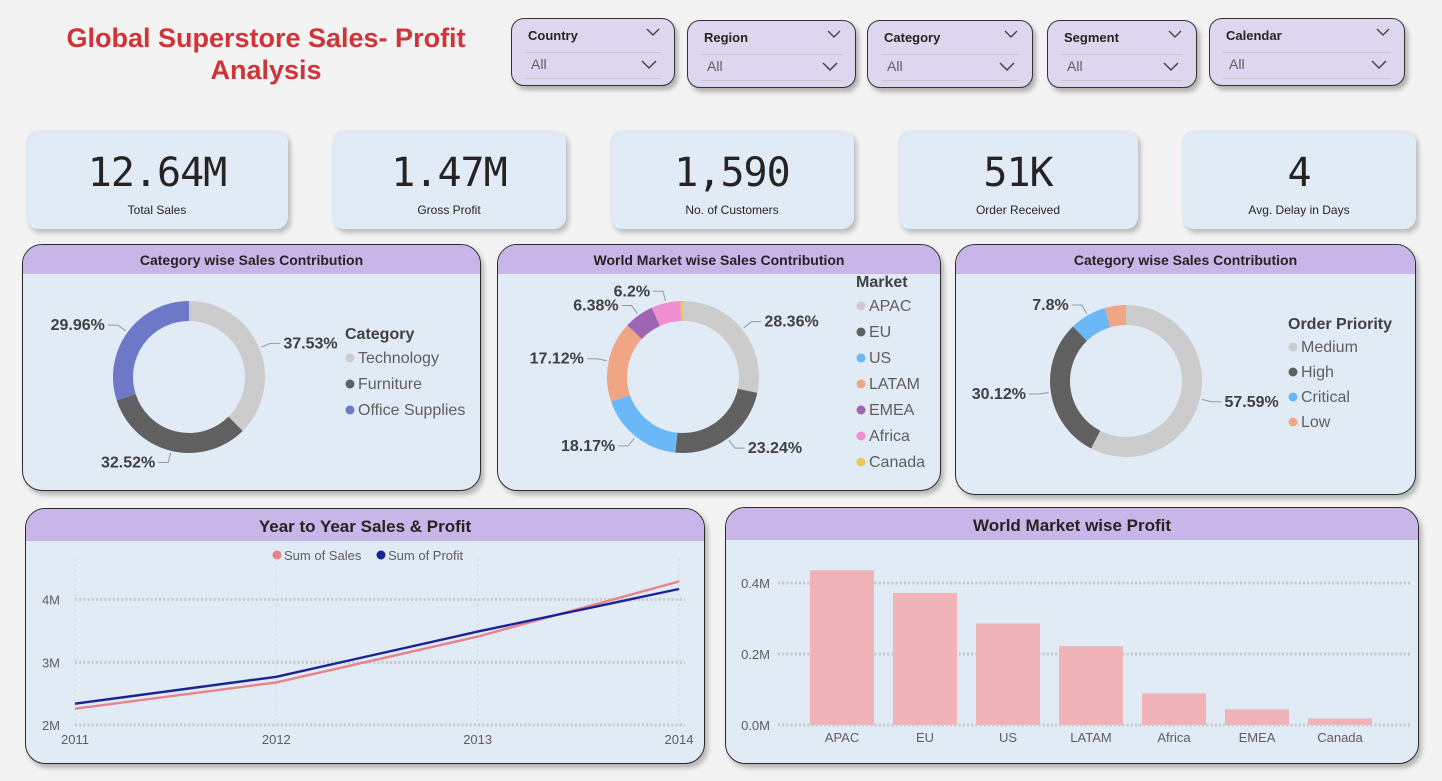 The width and height of the screenshot is (1442, 781). What do you see at coordinates (732, 173) in the screenshot?
I see `kpi-value: 1,590` at bounding box center [732, 173].